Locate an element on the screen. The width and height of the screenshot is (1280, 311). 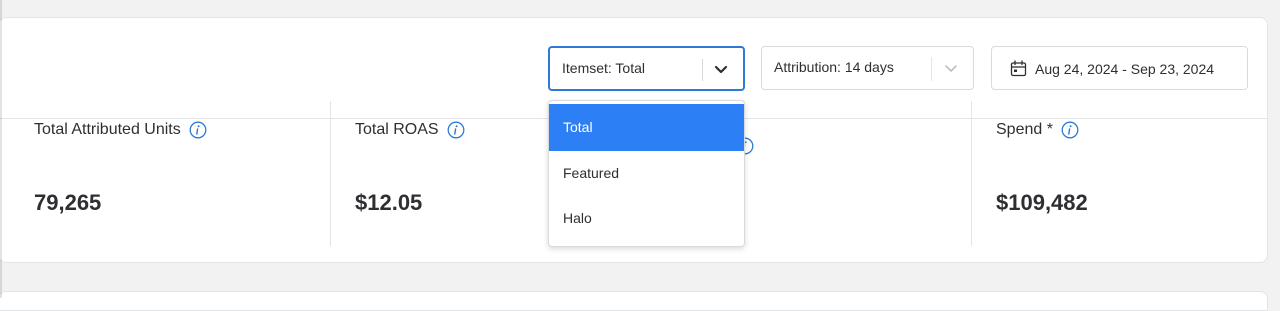
dropdown-option-featured: Featured is located at coordinates (646, 173).